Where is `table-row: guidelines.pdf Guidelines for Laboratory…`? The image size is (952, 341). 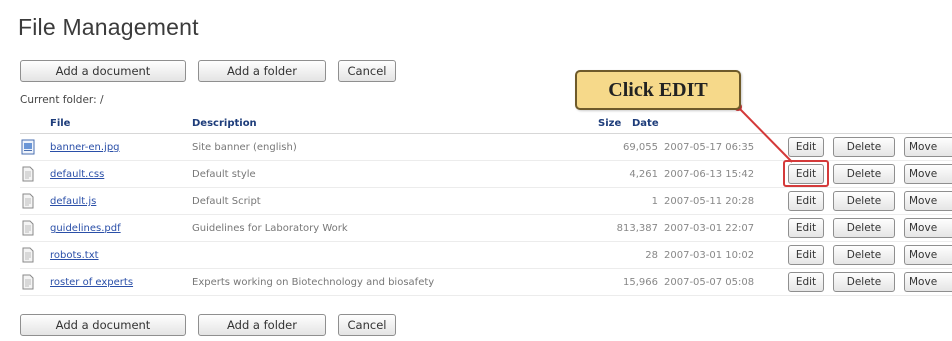 table-row: guidelines.pdf Guidelines for Laboratory… is located at coordinates (486, 228).